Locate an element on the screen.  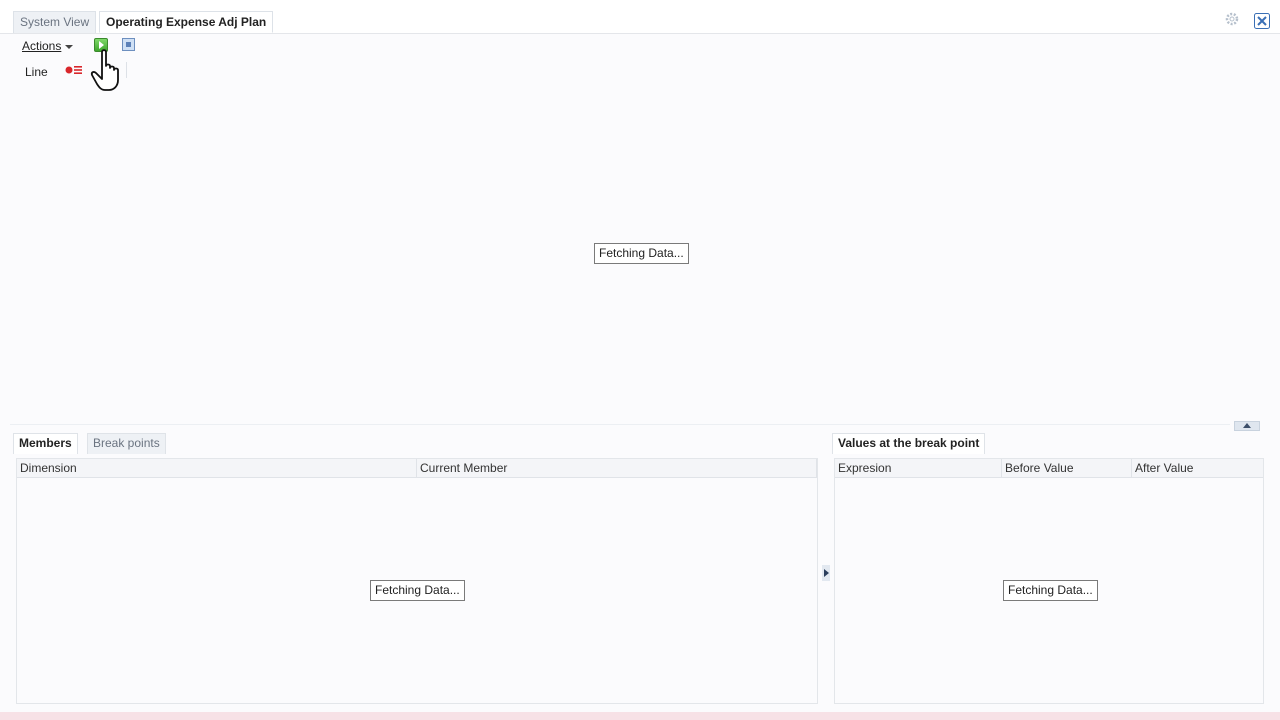
actions-menu: Actions is located at coordinates (41, 46).